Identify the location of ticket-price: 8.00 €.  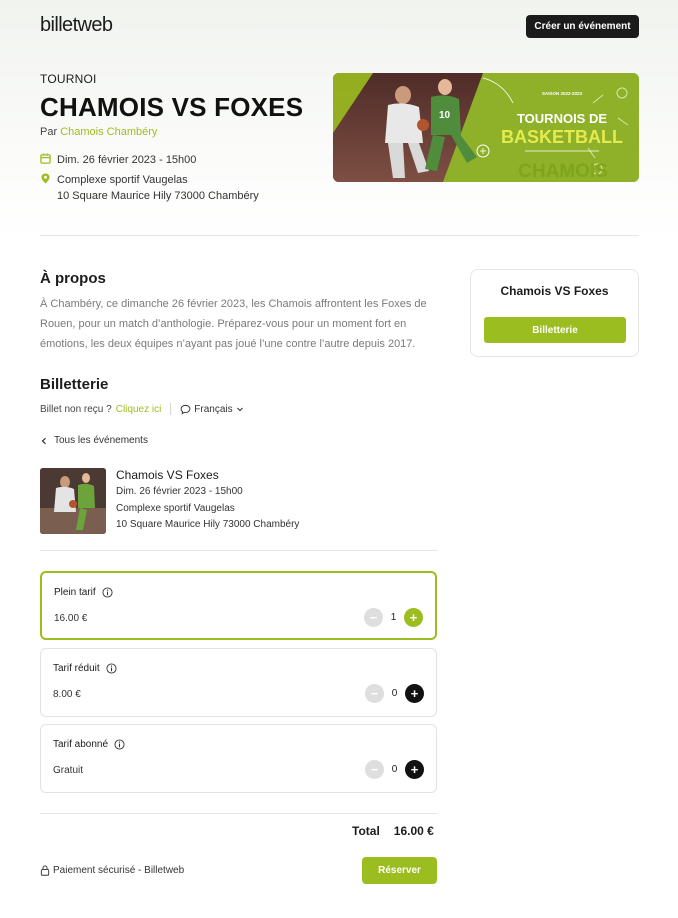
(67, 694).